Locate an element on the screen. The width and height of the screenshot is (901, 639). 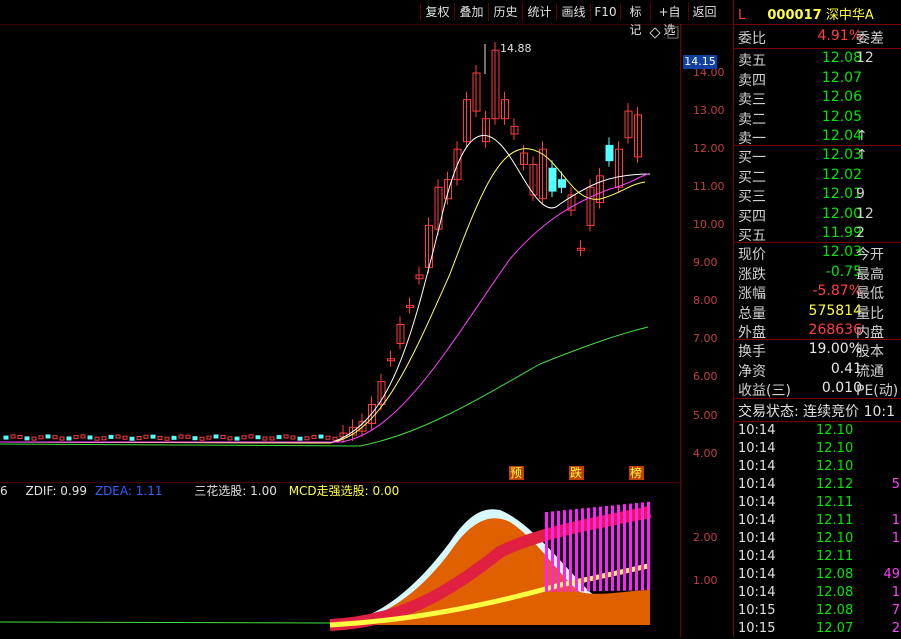
buy-row-extra: 12 is located at coordinates (865, 213).